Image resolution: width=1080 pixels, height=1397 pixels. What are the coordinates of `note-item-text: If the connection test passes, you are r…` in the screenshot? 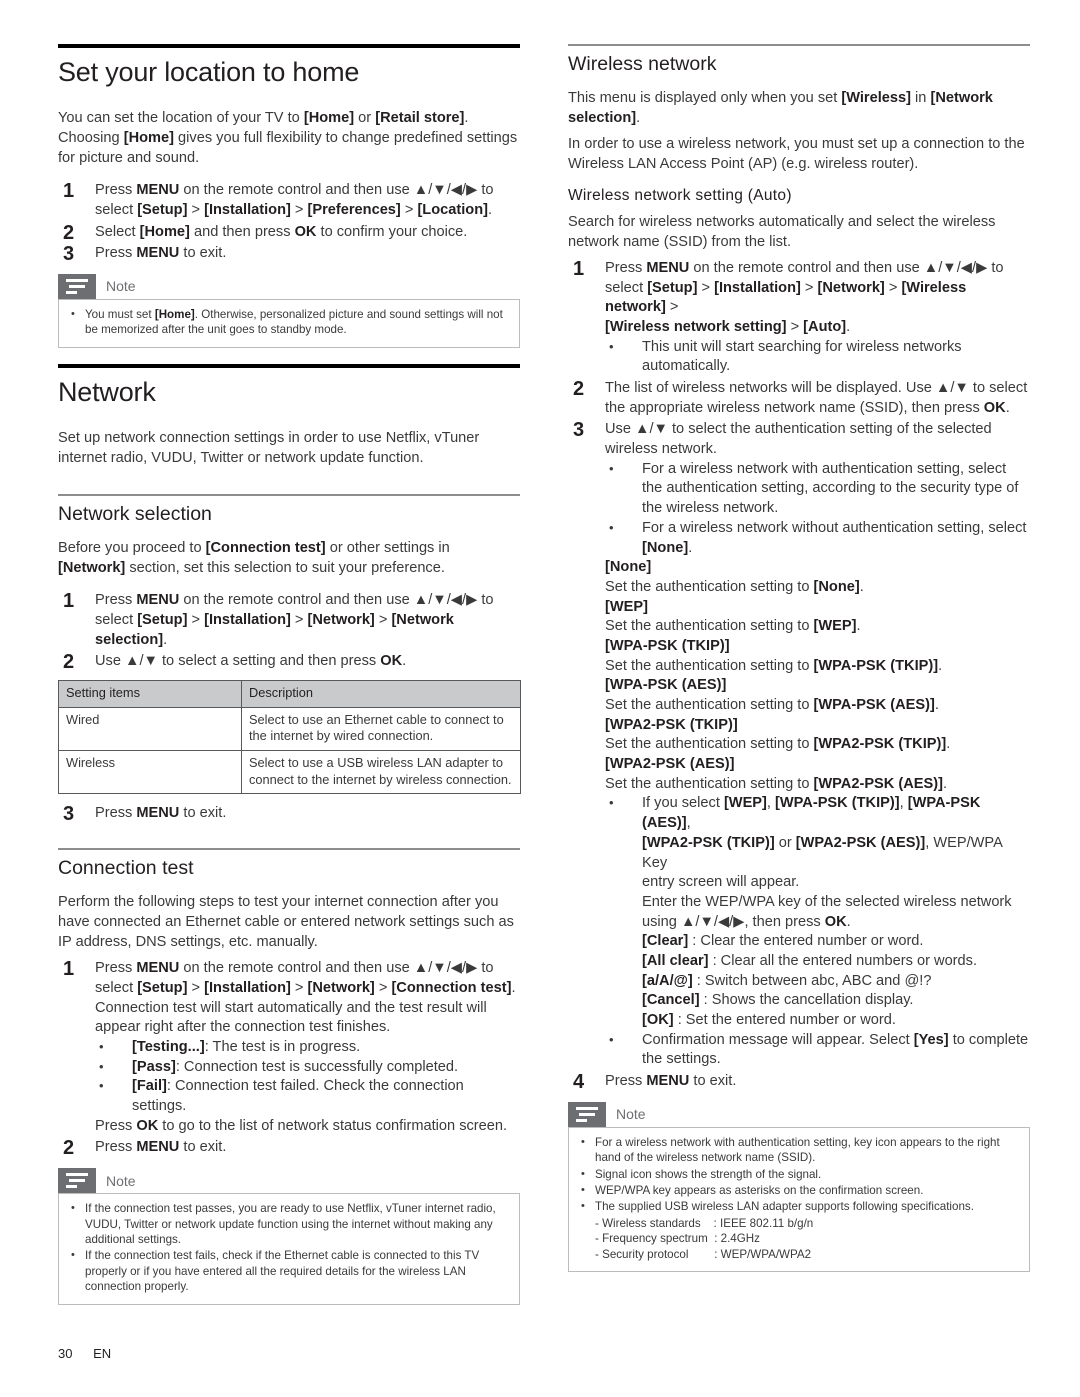 It's located at (290, 1224).